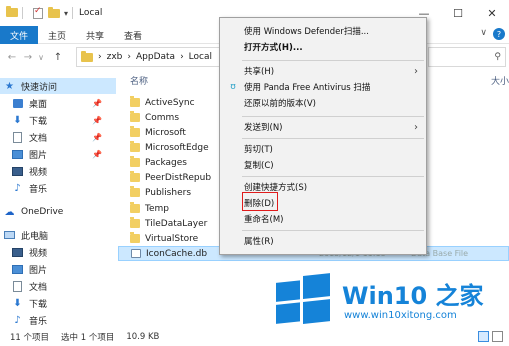  What do you see at coordinates (58, 286) in the screenshot?
I see `nav-pc-documents: 文档` at bounding box center [58, 286].